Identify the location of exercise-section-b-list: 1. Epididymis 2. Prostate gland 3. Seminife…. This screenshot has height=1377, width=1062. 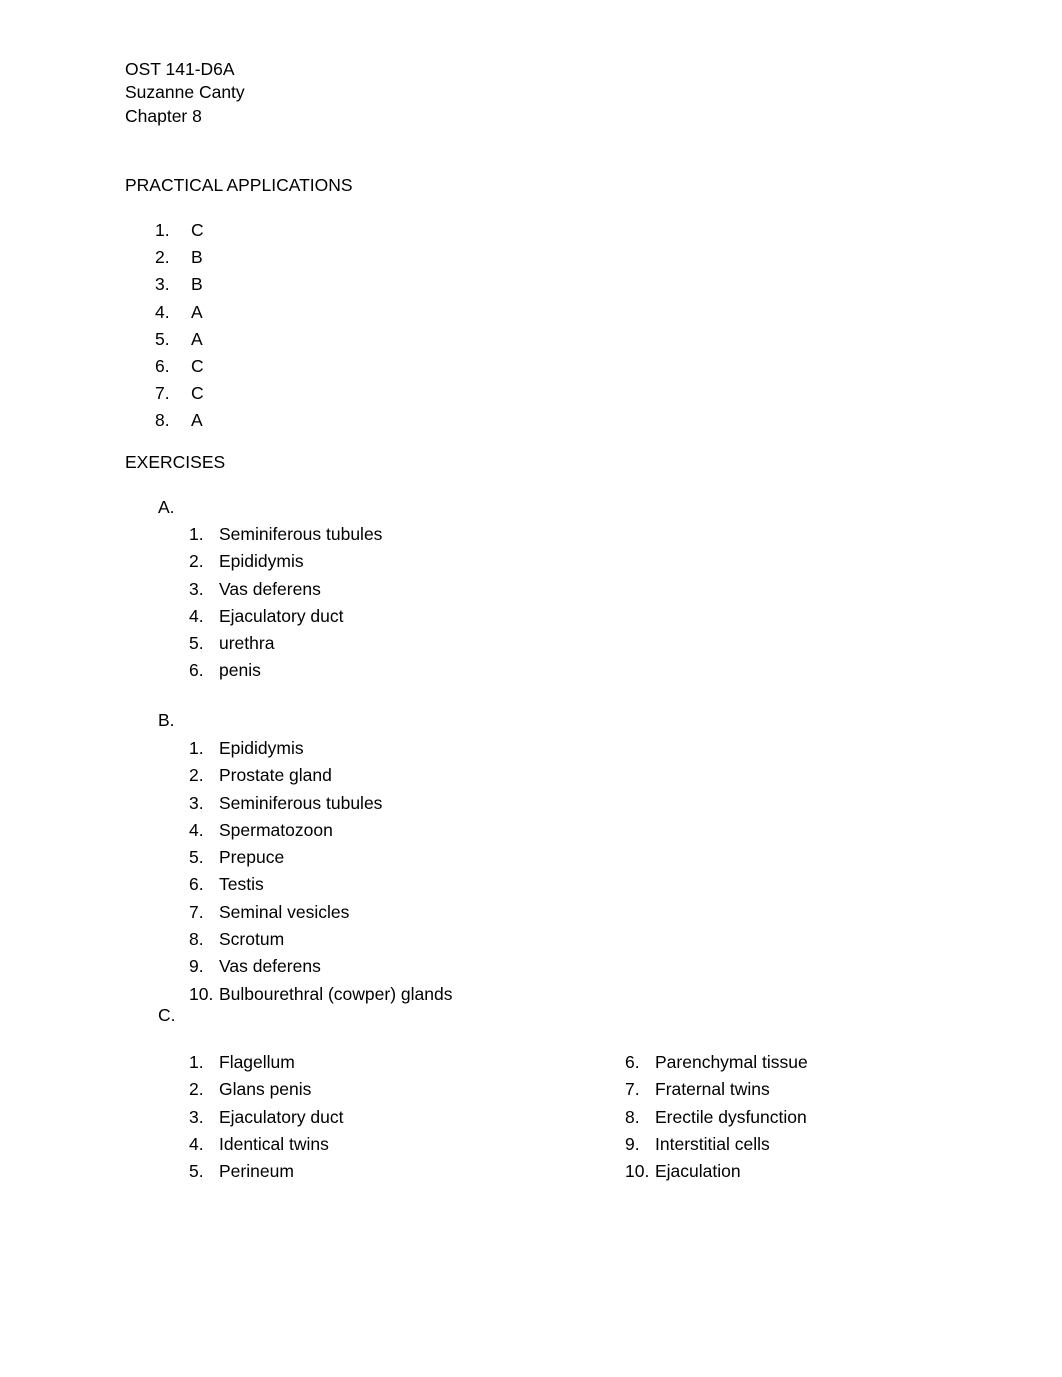
(320, 871).